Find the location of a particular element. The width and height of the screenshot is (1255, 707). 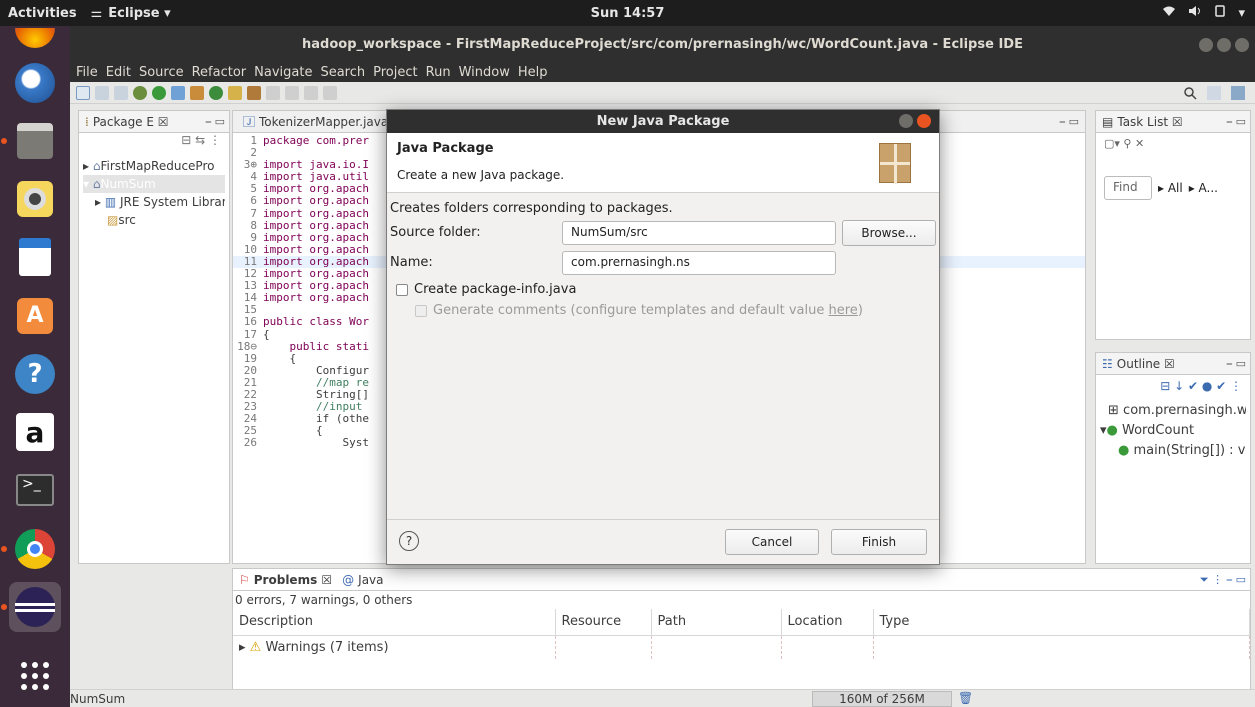

view-menu-icon: ⋮ is located at coordinates (215, 140).